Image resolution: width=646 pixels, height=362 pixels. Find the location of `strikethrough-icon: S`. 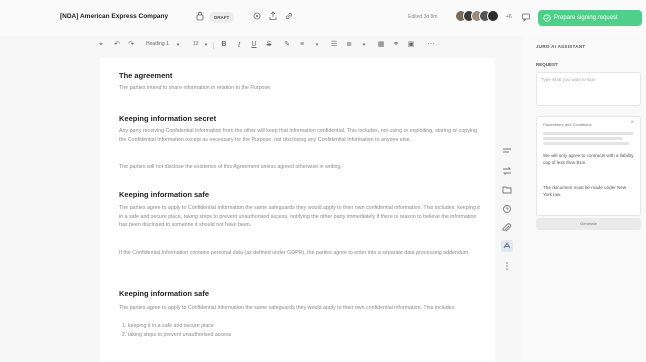

strikethrough-icon: S is located at coordinates (269, 45).